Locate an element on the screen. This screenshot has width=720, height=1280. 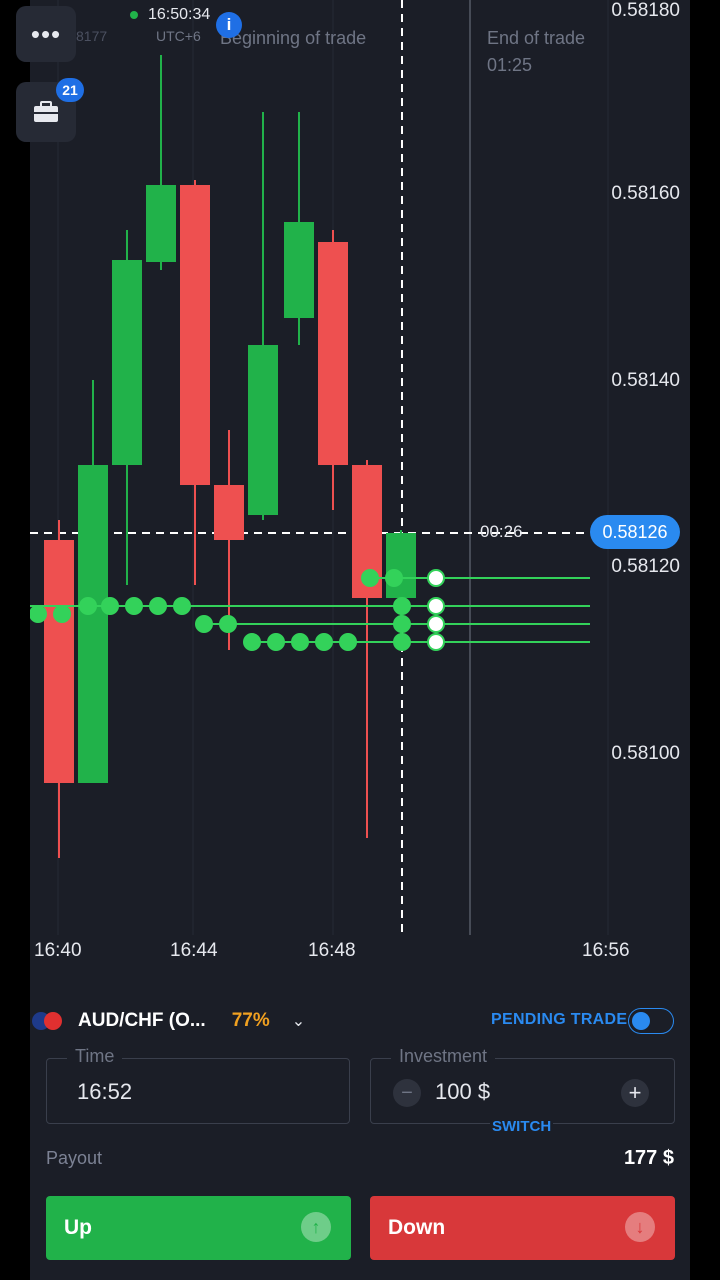
currency-flags-icon is located at coordinates (48, 1021).